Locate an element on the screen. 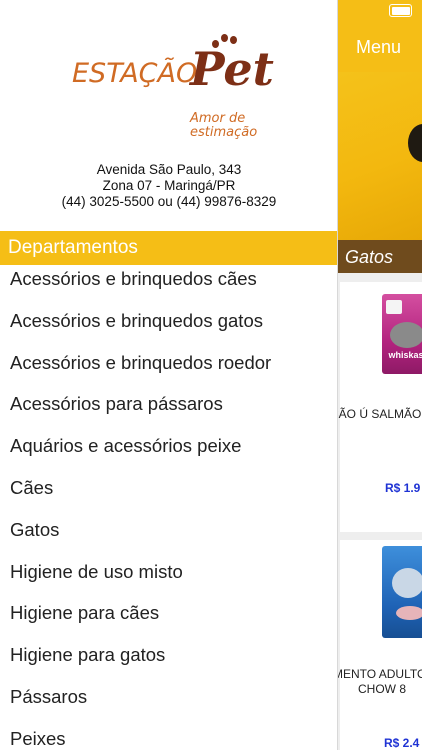  department-item: Acessórios e brinquedos cães is located at coordinates (169, 286).